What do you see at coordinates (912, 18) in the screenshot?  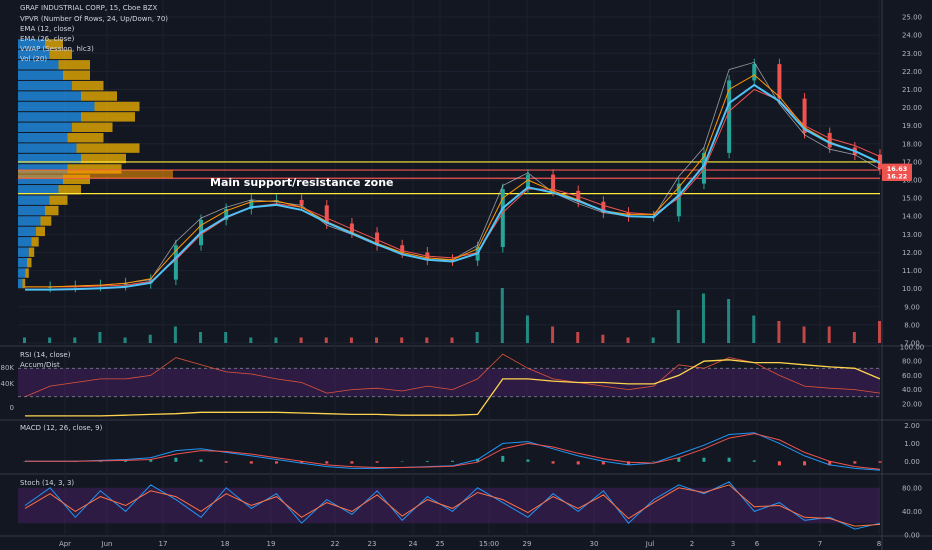 I see `y-tick-label: 25.00` at bounding box center [912, 18].